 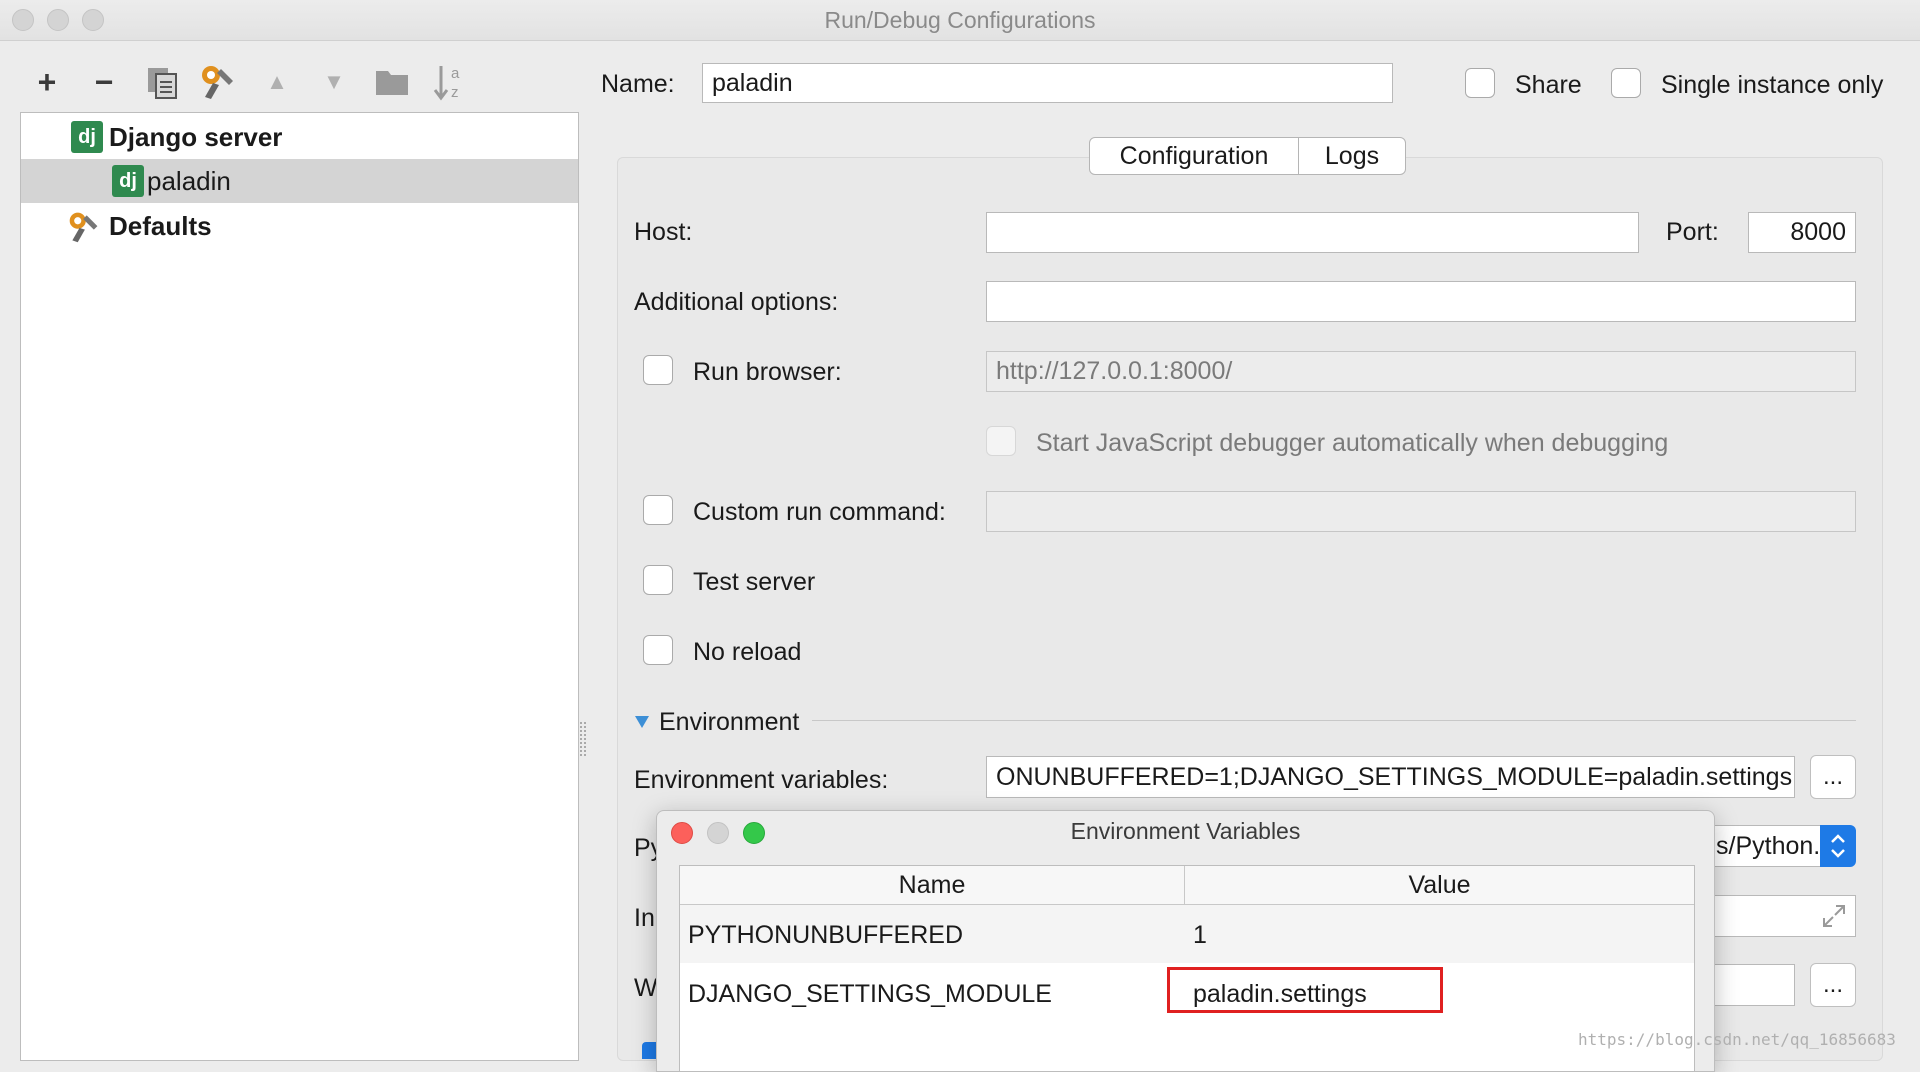 I want to click on partial-checkbox, so click(x=649, y=1050).